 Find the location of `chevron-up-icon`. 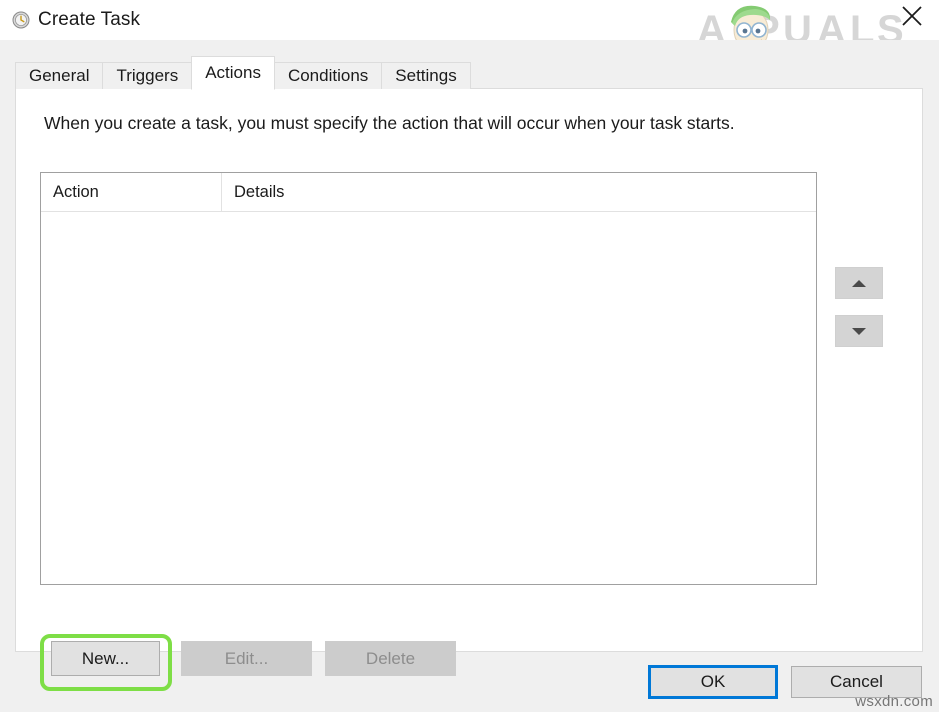

chevron-up-icon is located at coordinates (859, 283).